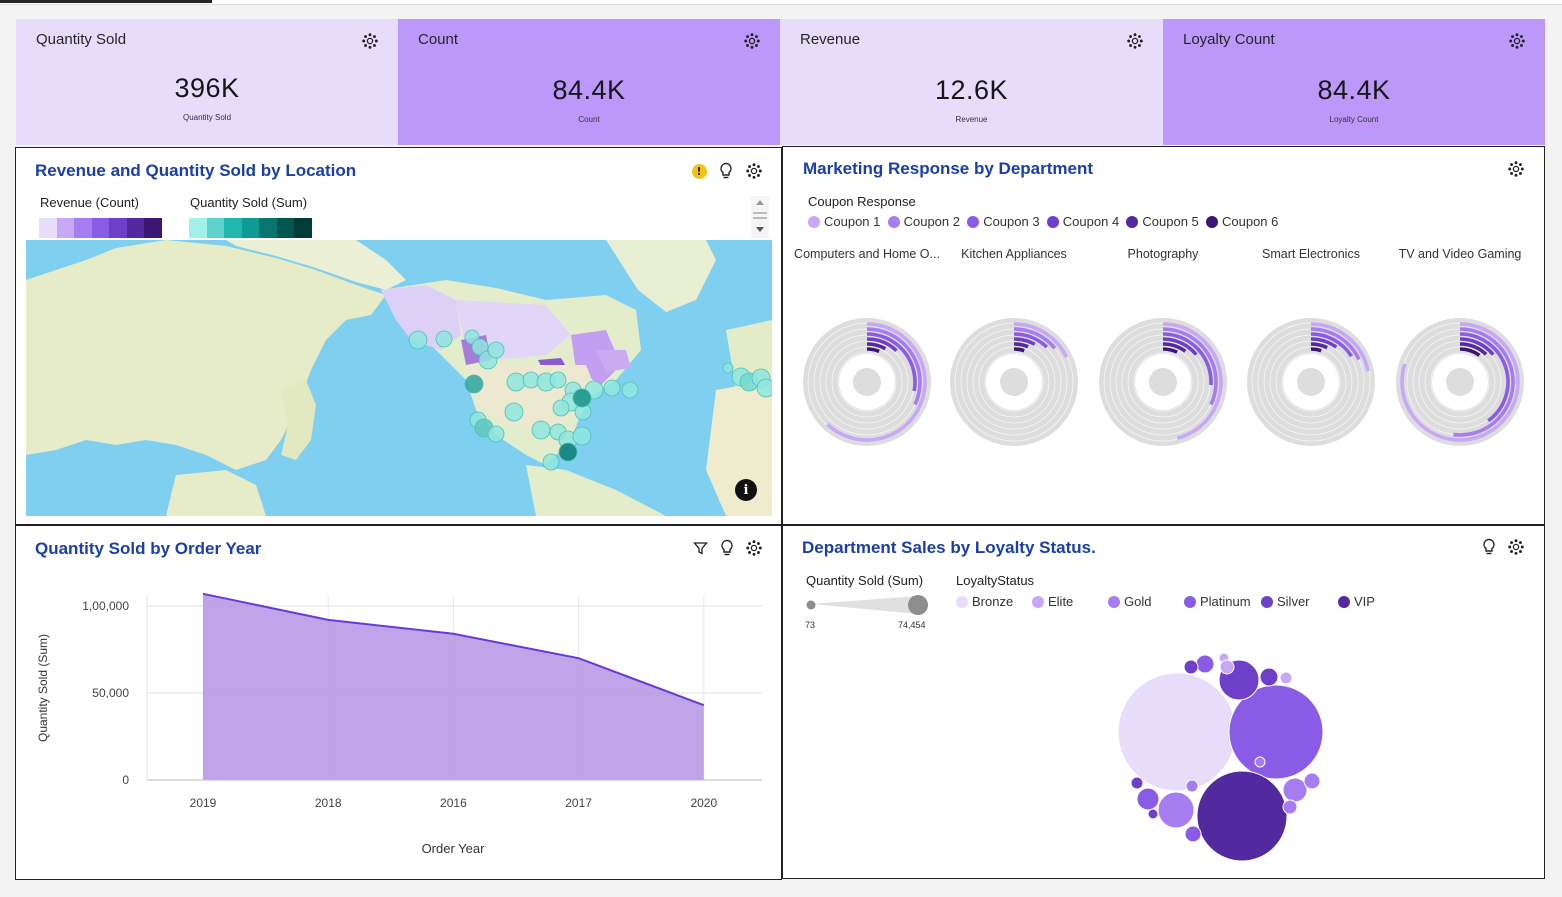 The width and height of the screenshot is (1562, 897). Describe the element at coordinates (454, 848) in the screenshot. I see `x-axis-title: Order Year` at that location.